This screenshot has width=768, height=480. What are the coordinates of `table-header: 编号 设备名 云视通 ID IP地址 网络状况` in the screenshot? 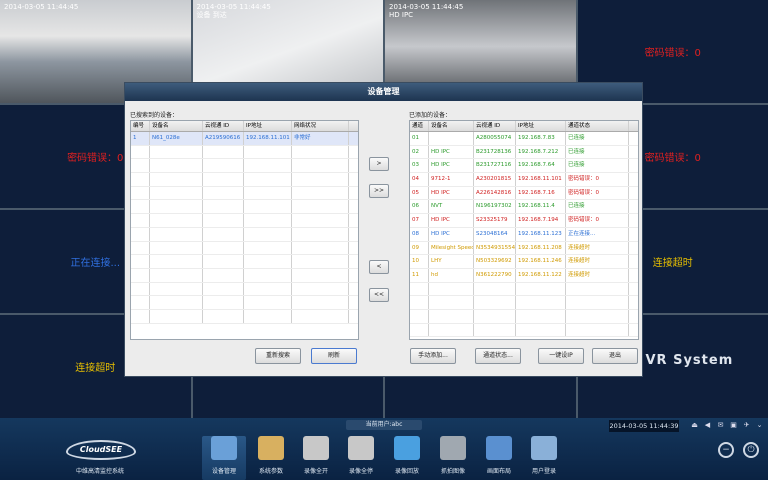 It's located at (244, 126).